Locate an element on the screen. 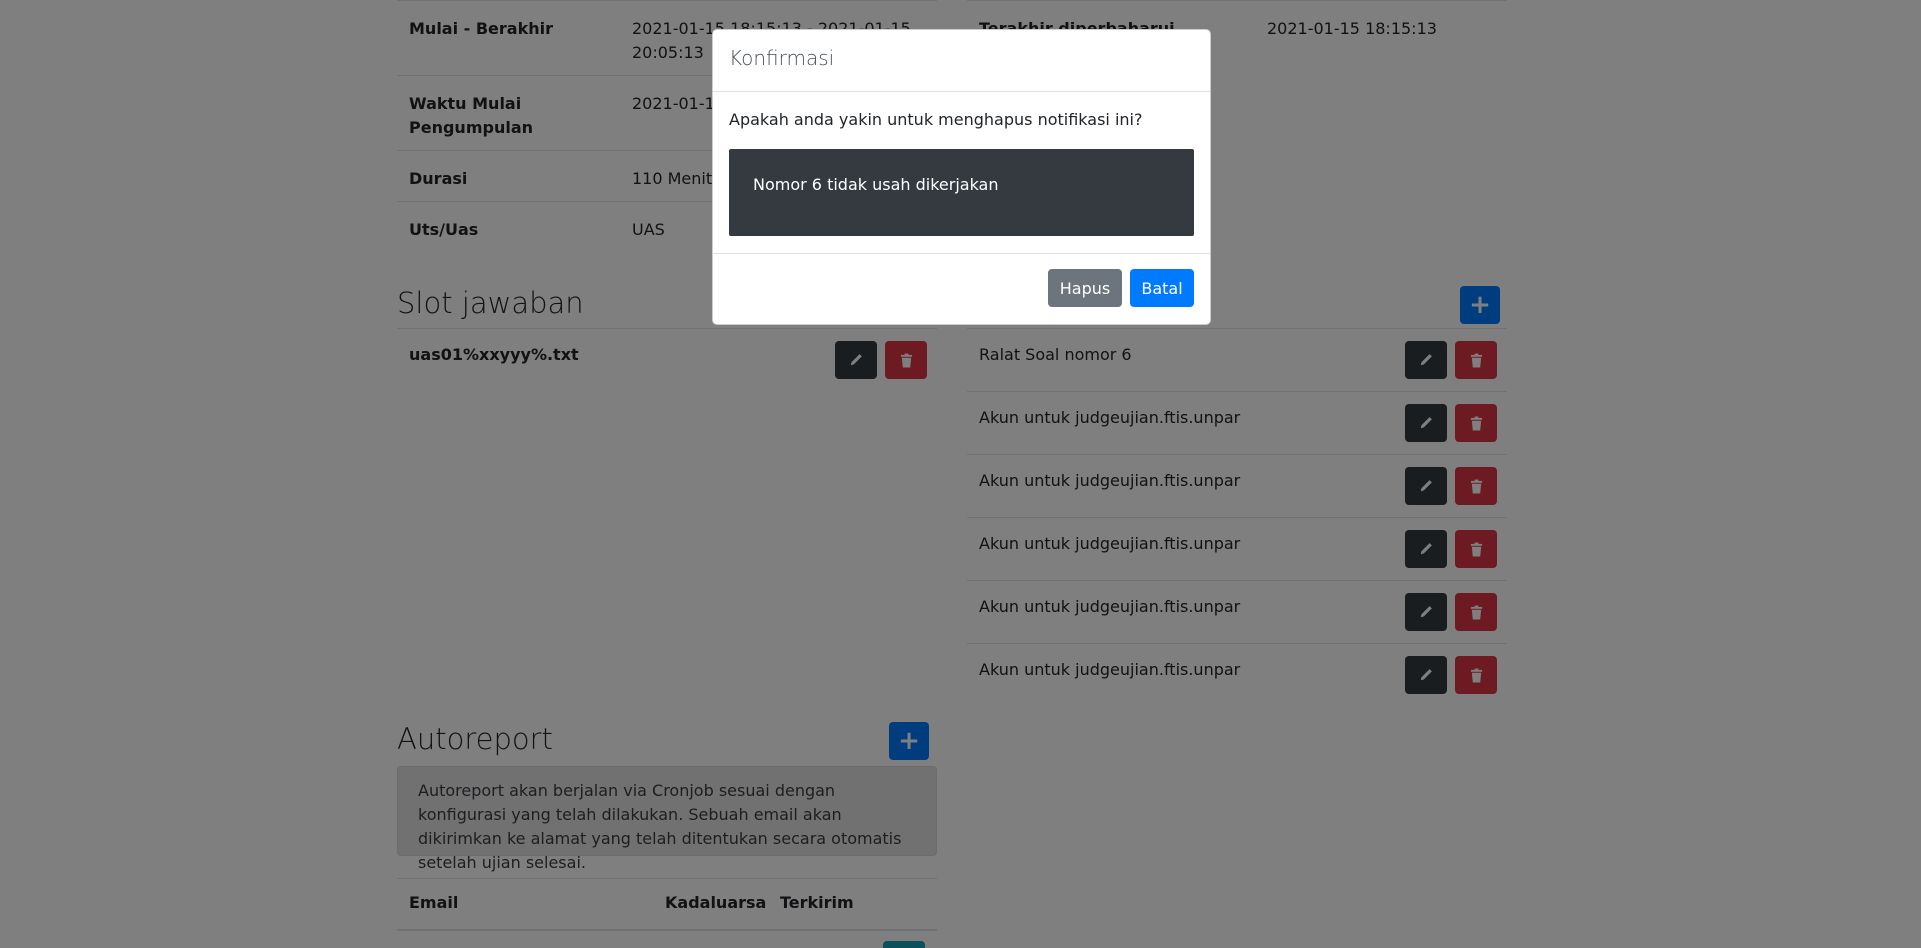  batal-button: Batal is located at coordinates (1162, 288).